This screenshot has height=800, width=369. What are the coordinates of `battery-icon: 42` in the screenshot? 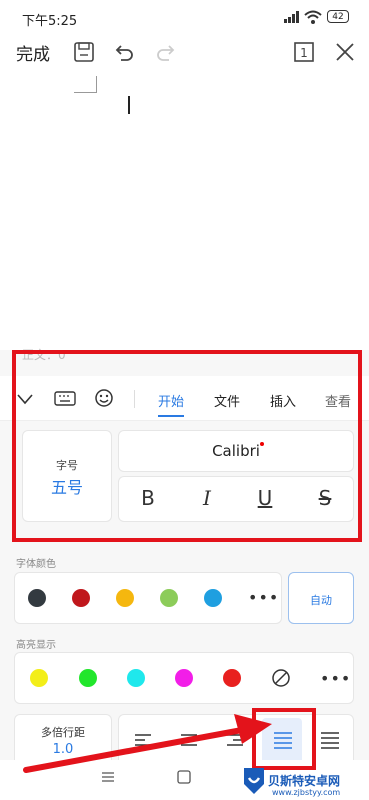 It's located at (338, 16).